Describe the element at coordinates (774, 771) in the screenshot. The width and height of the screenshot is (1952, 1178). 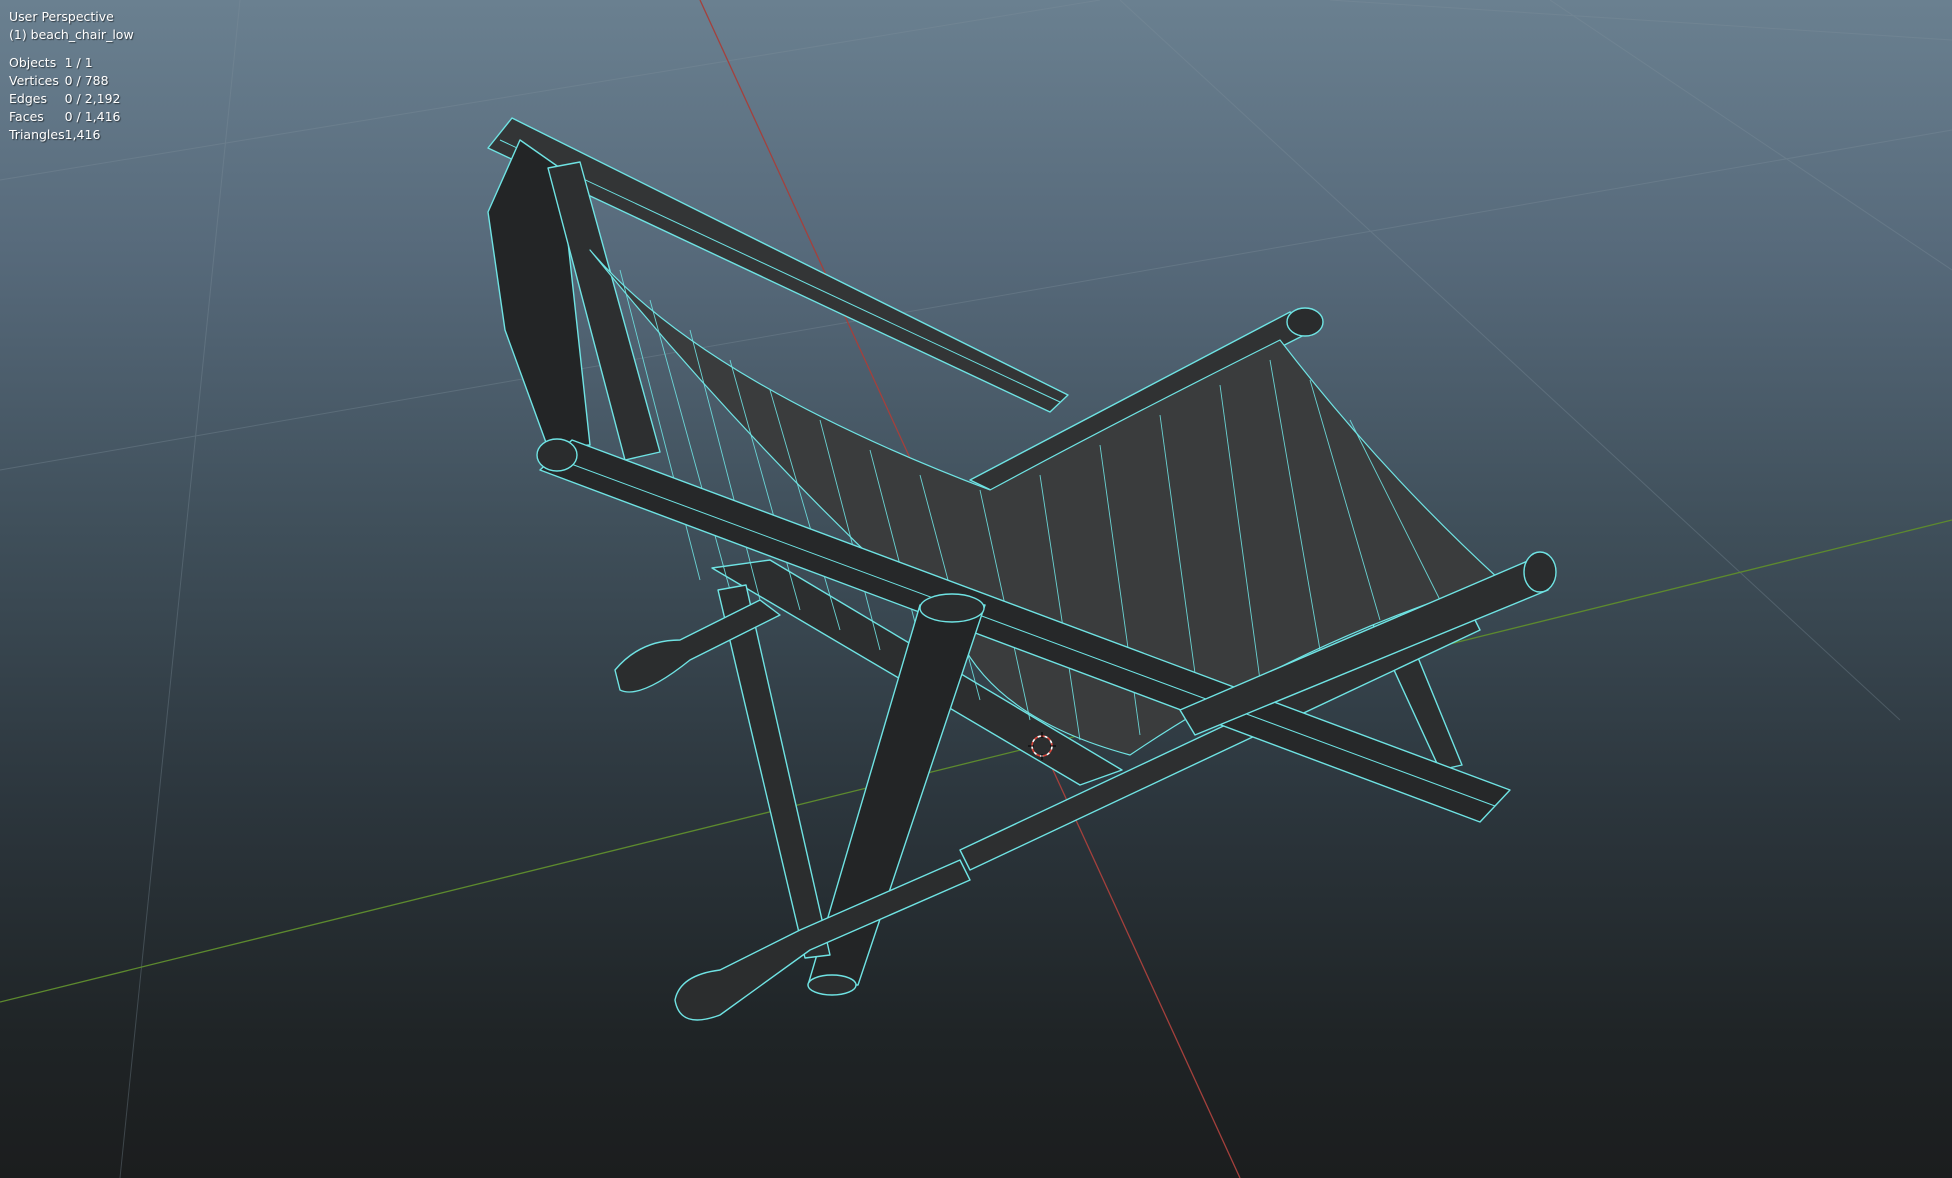
I see `front-thin-leg` at that location.